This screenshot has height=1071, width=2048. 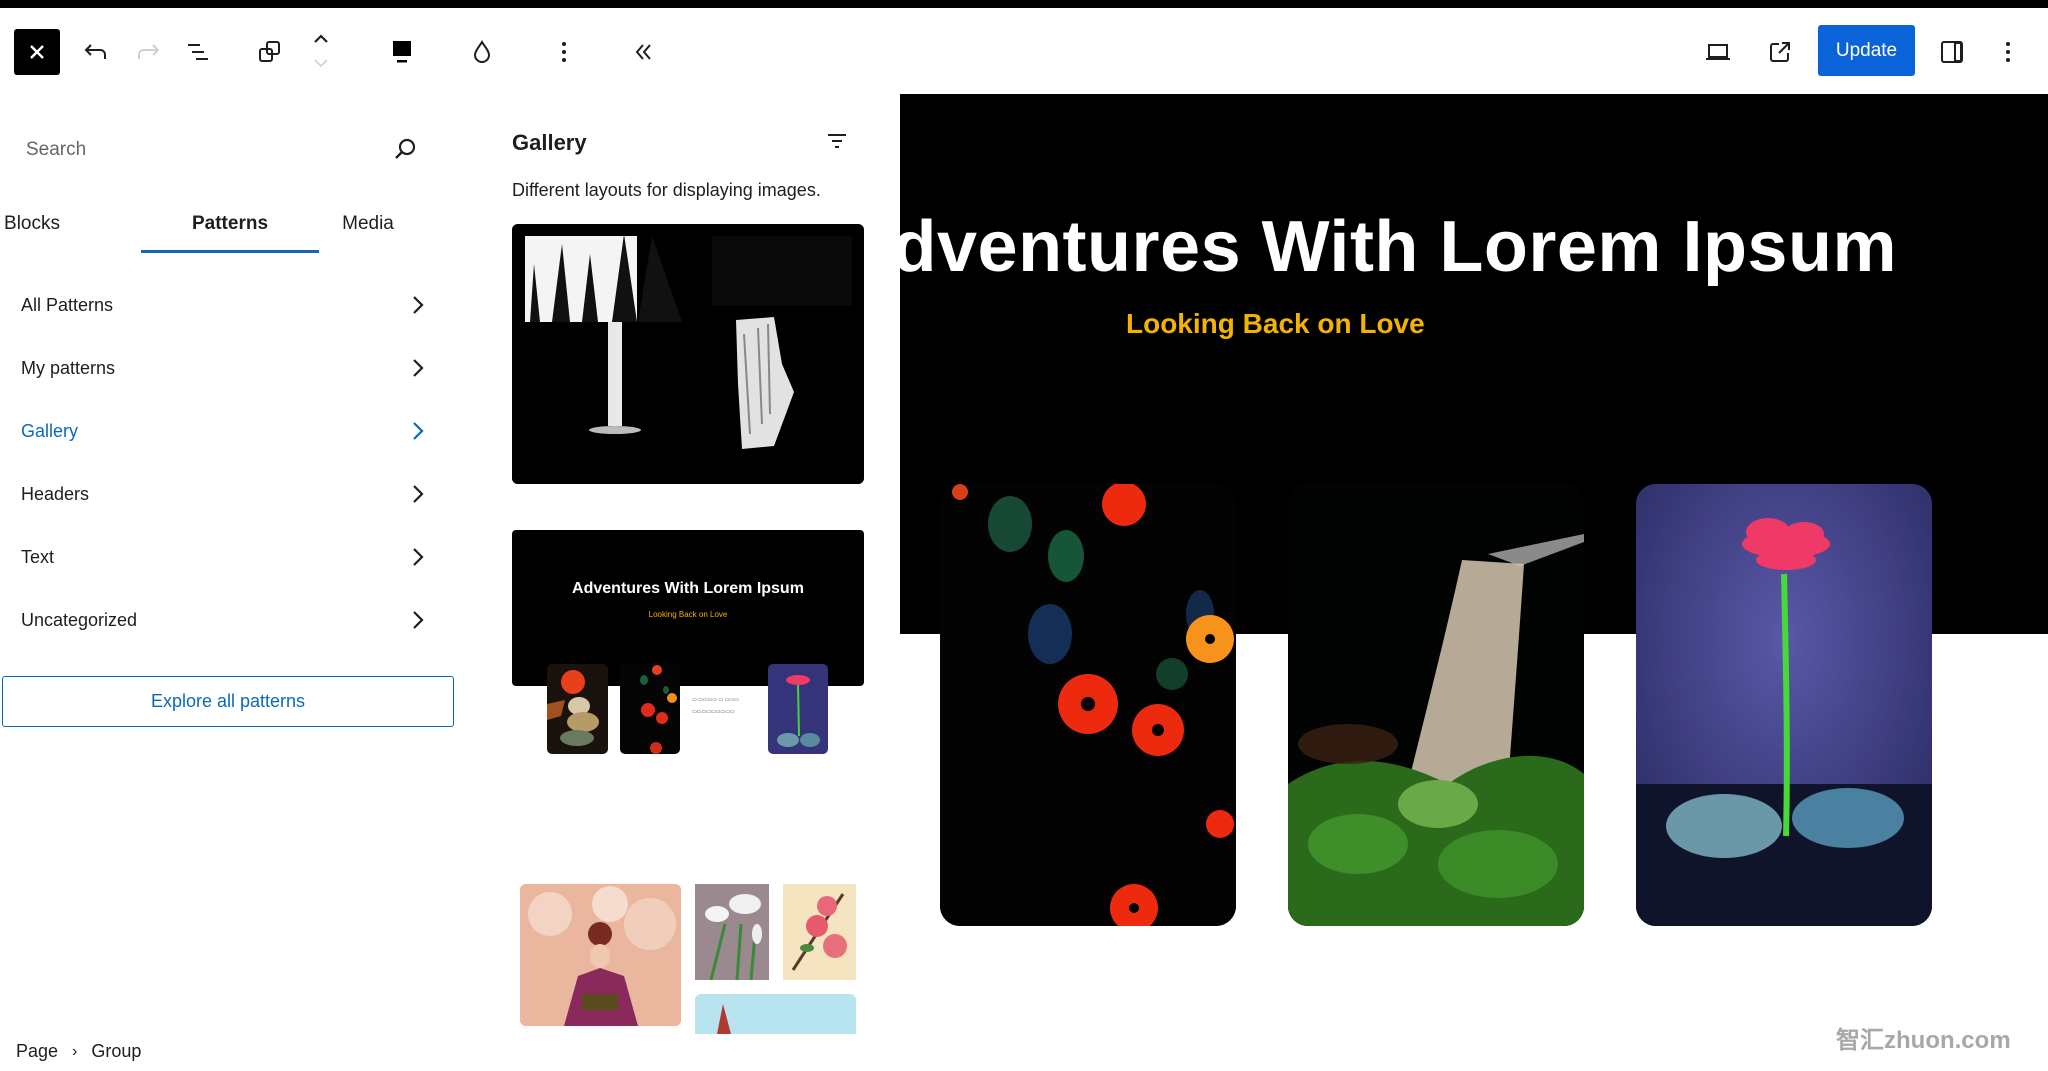 I want to click on breadcrumb-item-page: Page, so click(x=37, y=1051).